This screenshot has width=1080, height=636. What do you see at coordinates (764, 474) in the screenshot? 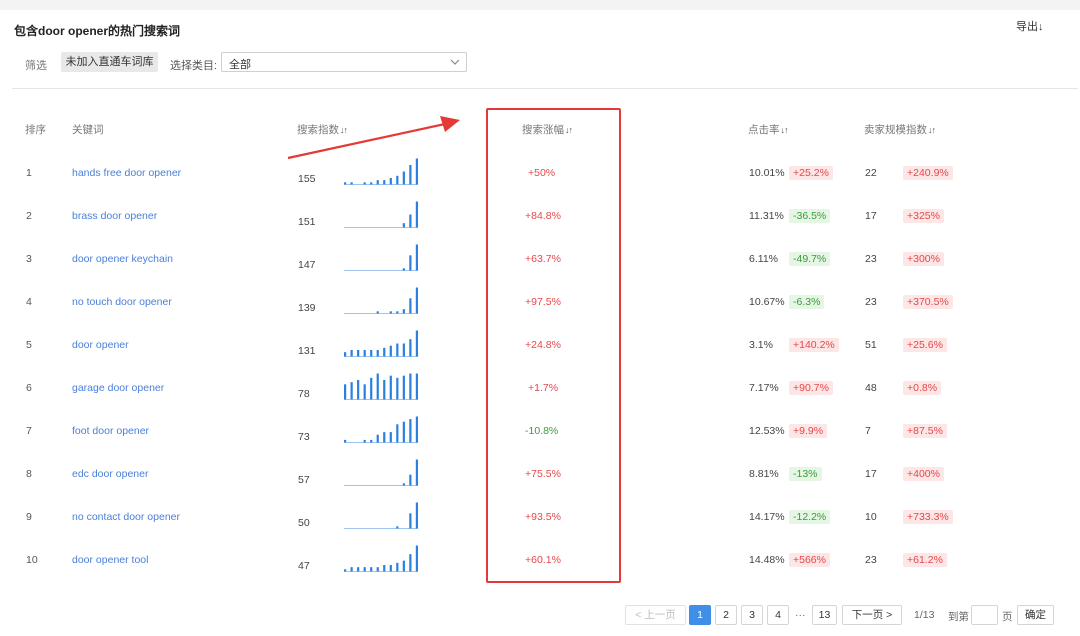
I see `row-ctr: 8.81%` at bounding box center [764, 474].